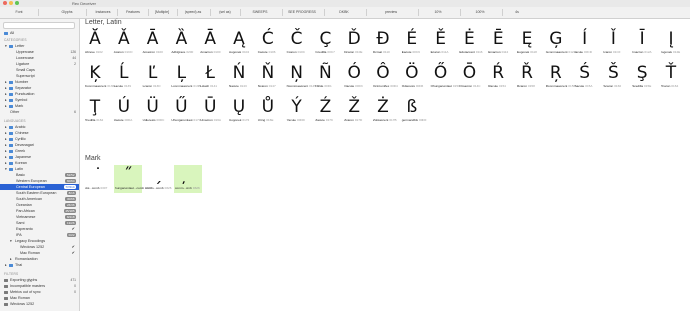 This screenshot has width=690, height=311. I want to click on glyph-cell-scedilla: Ş Scedilla015E, so click(642, 77).